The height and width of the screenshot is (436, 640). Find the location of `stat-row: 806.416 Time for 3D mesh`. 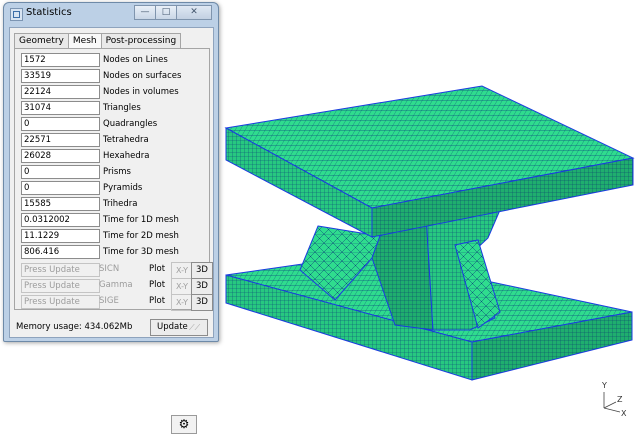

stat-row: 806.416 Time for 3D mesh is located at coordinates (100, 252).